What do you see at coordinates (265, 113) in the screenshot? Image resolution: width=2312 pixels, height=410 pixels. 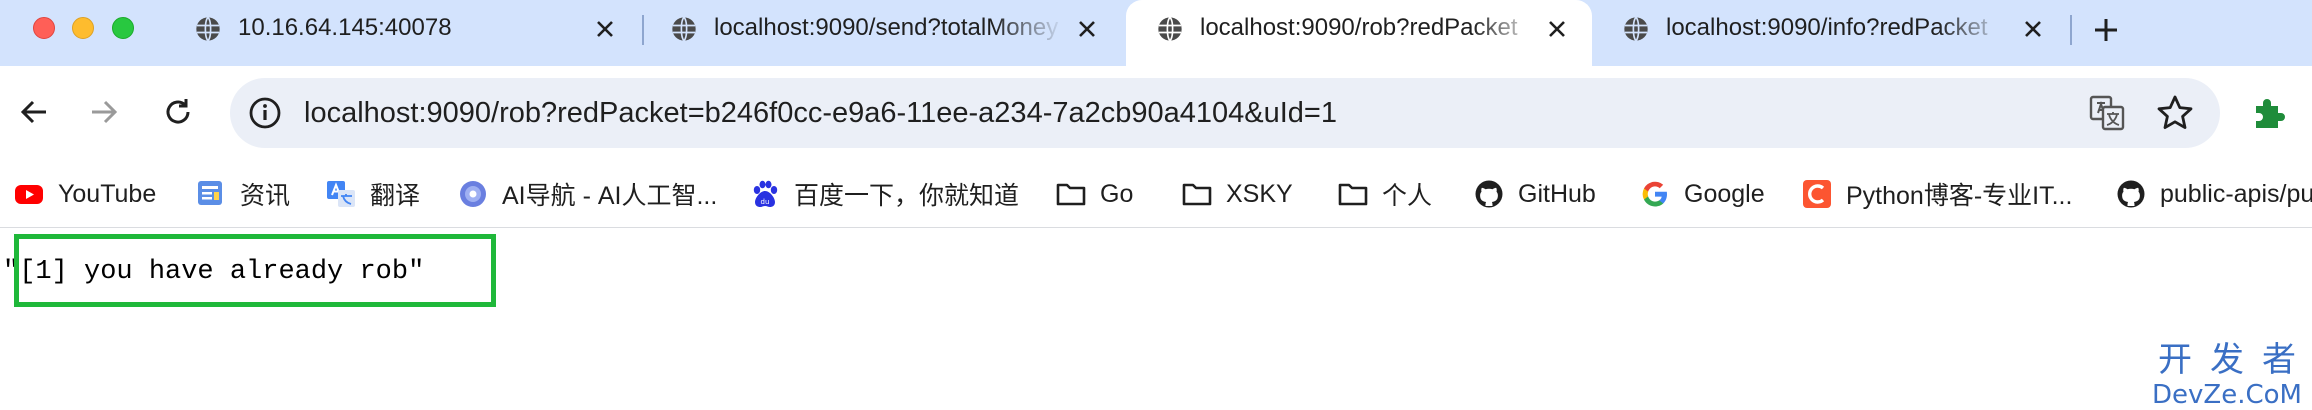 I see `info-icon` at bounding box center [265, 113].